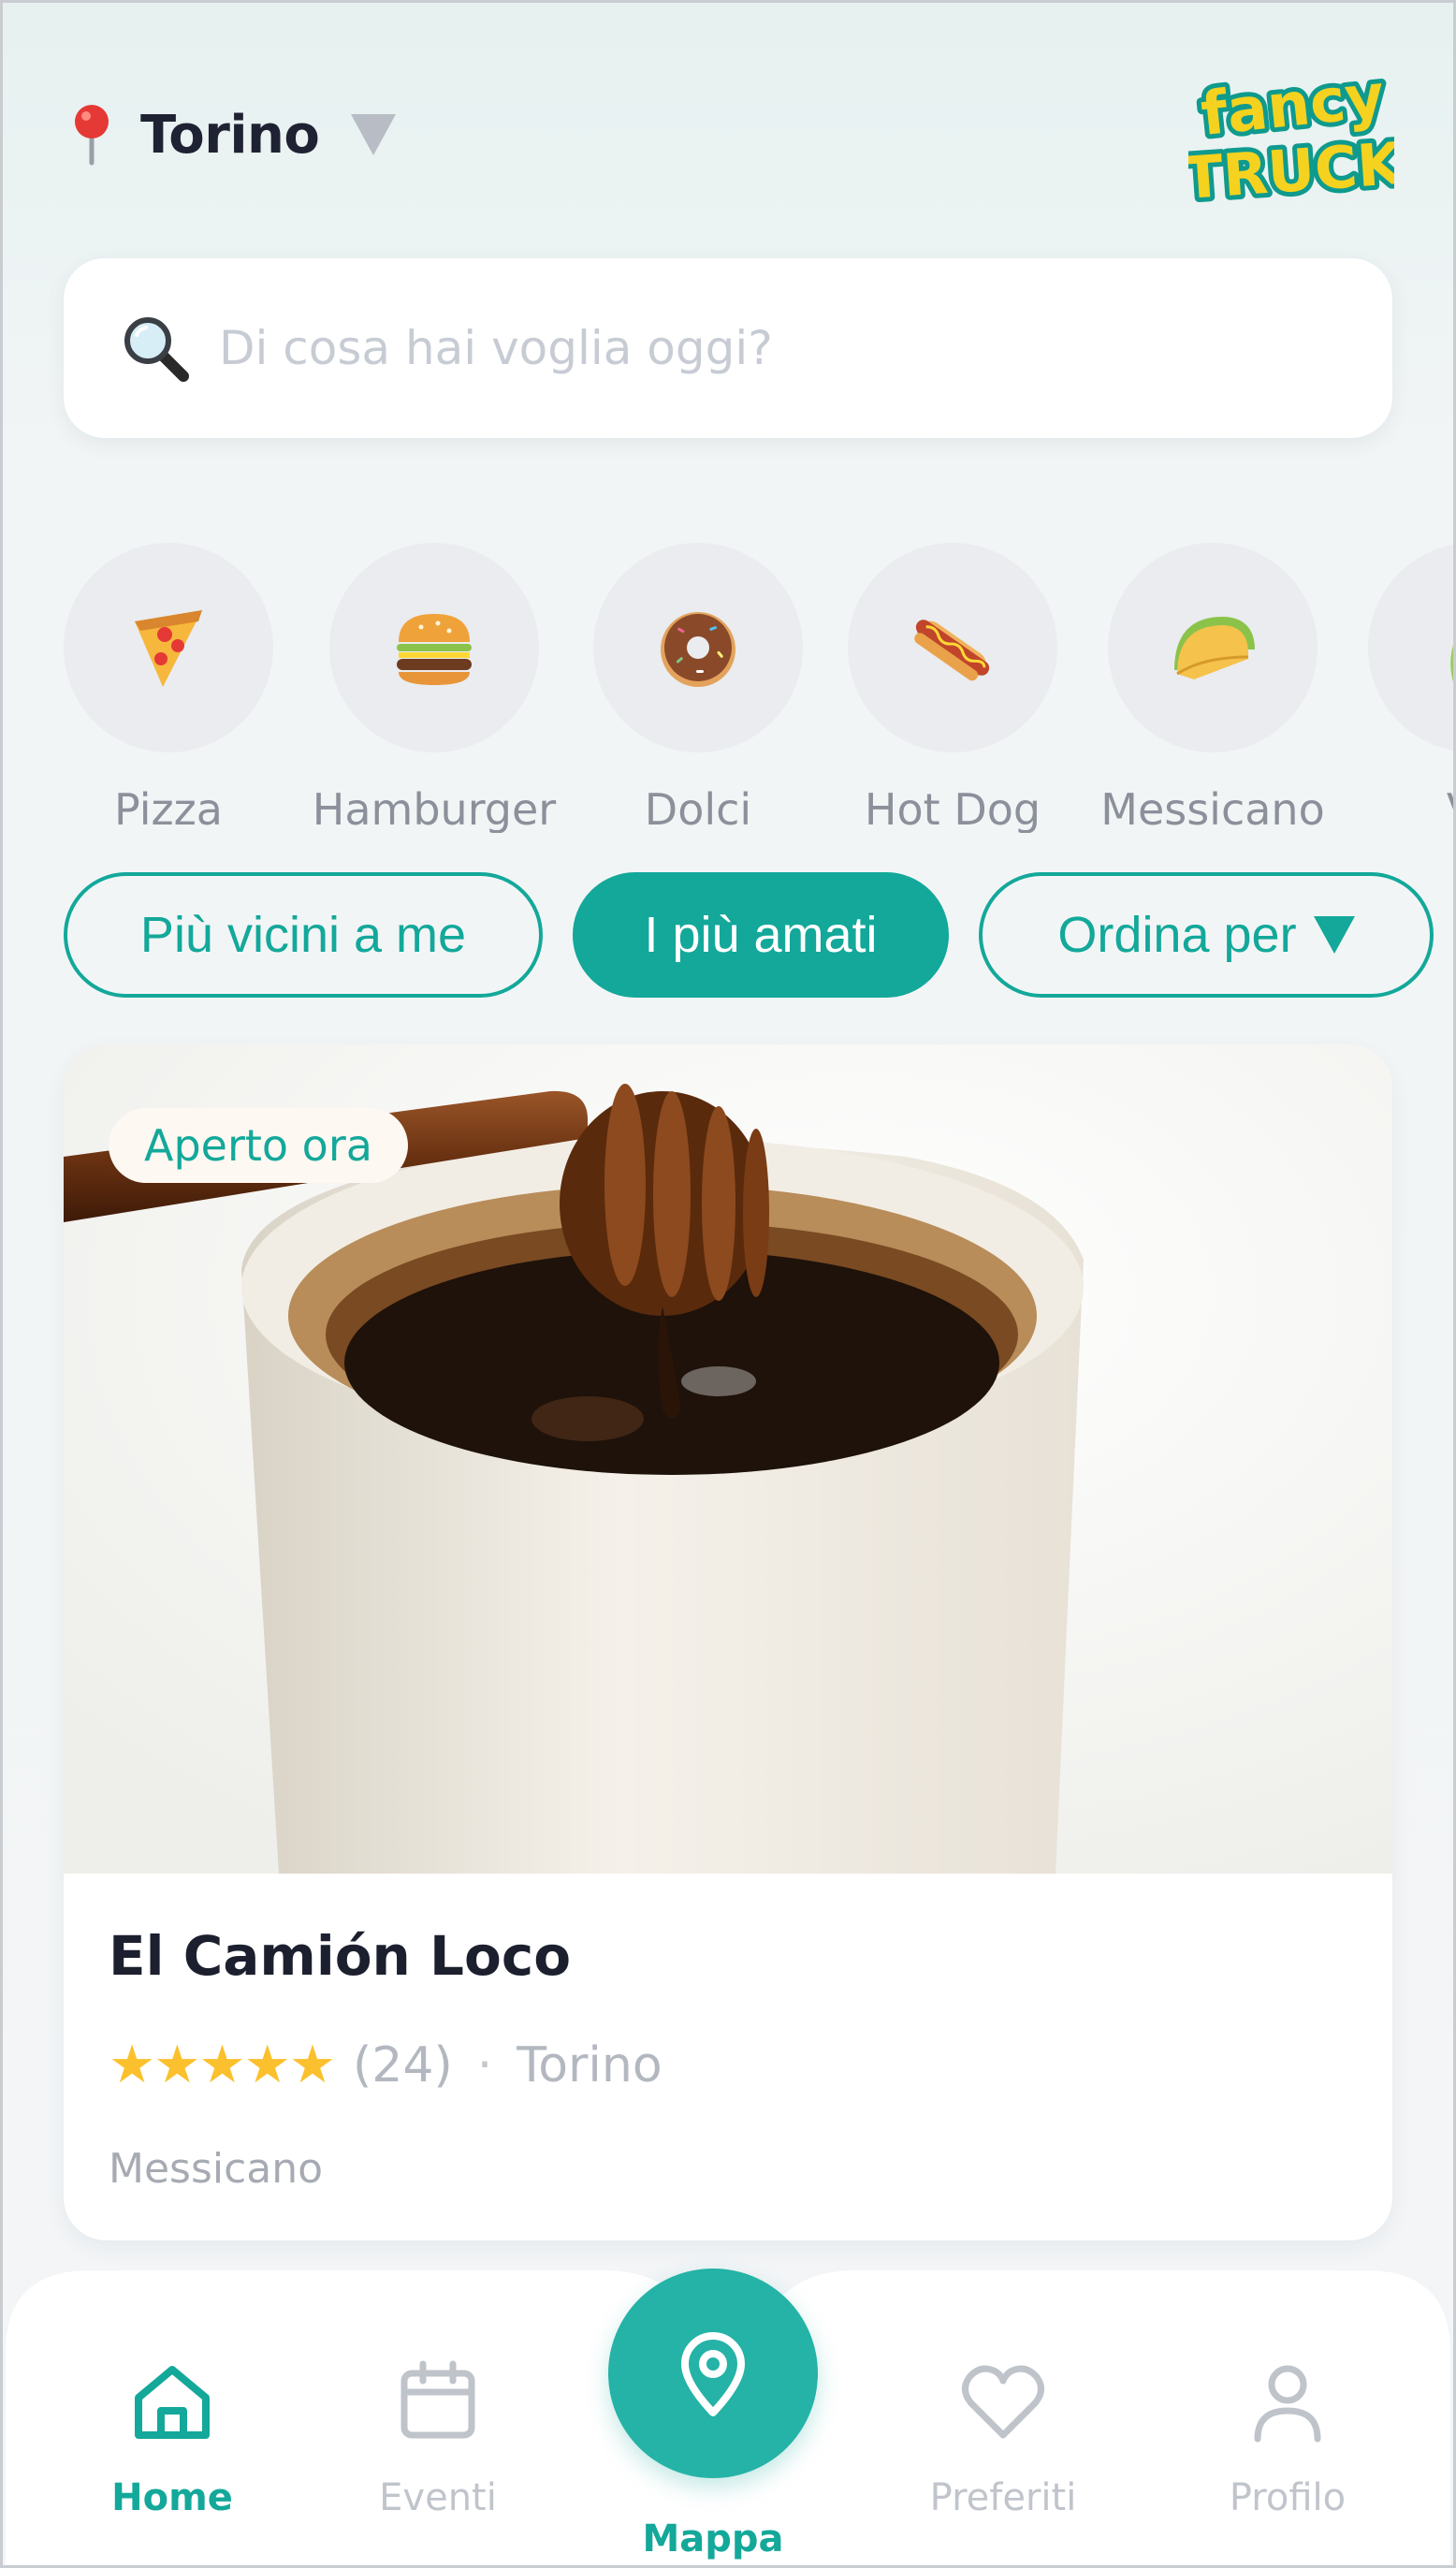 The height and width of the screenshot is (2568, 1456). I want to click on search-input, so click(780, 348).